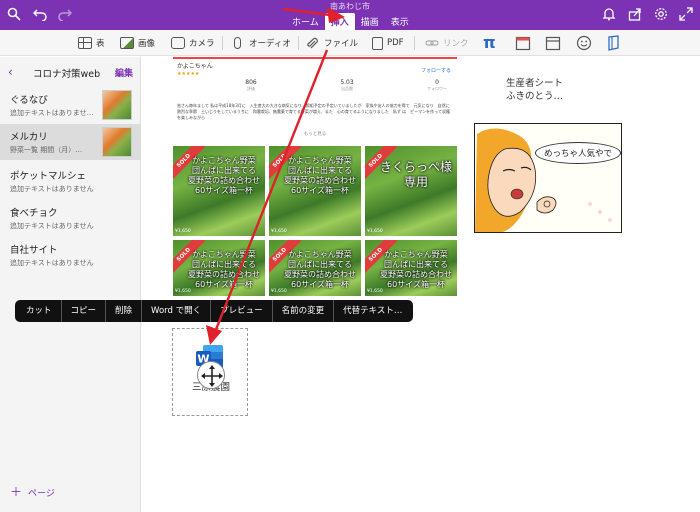 The image size is (700, 512). I want to click on page-title: メルカリ, so click(29, 137).